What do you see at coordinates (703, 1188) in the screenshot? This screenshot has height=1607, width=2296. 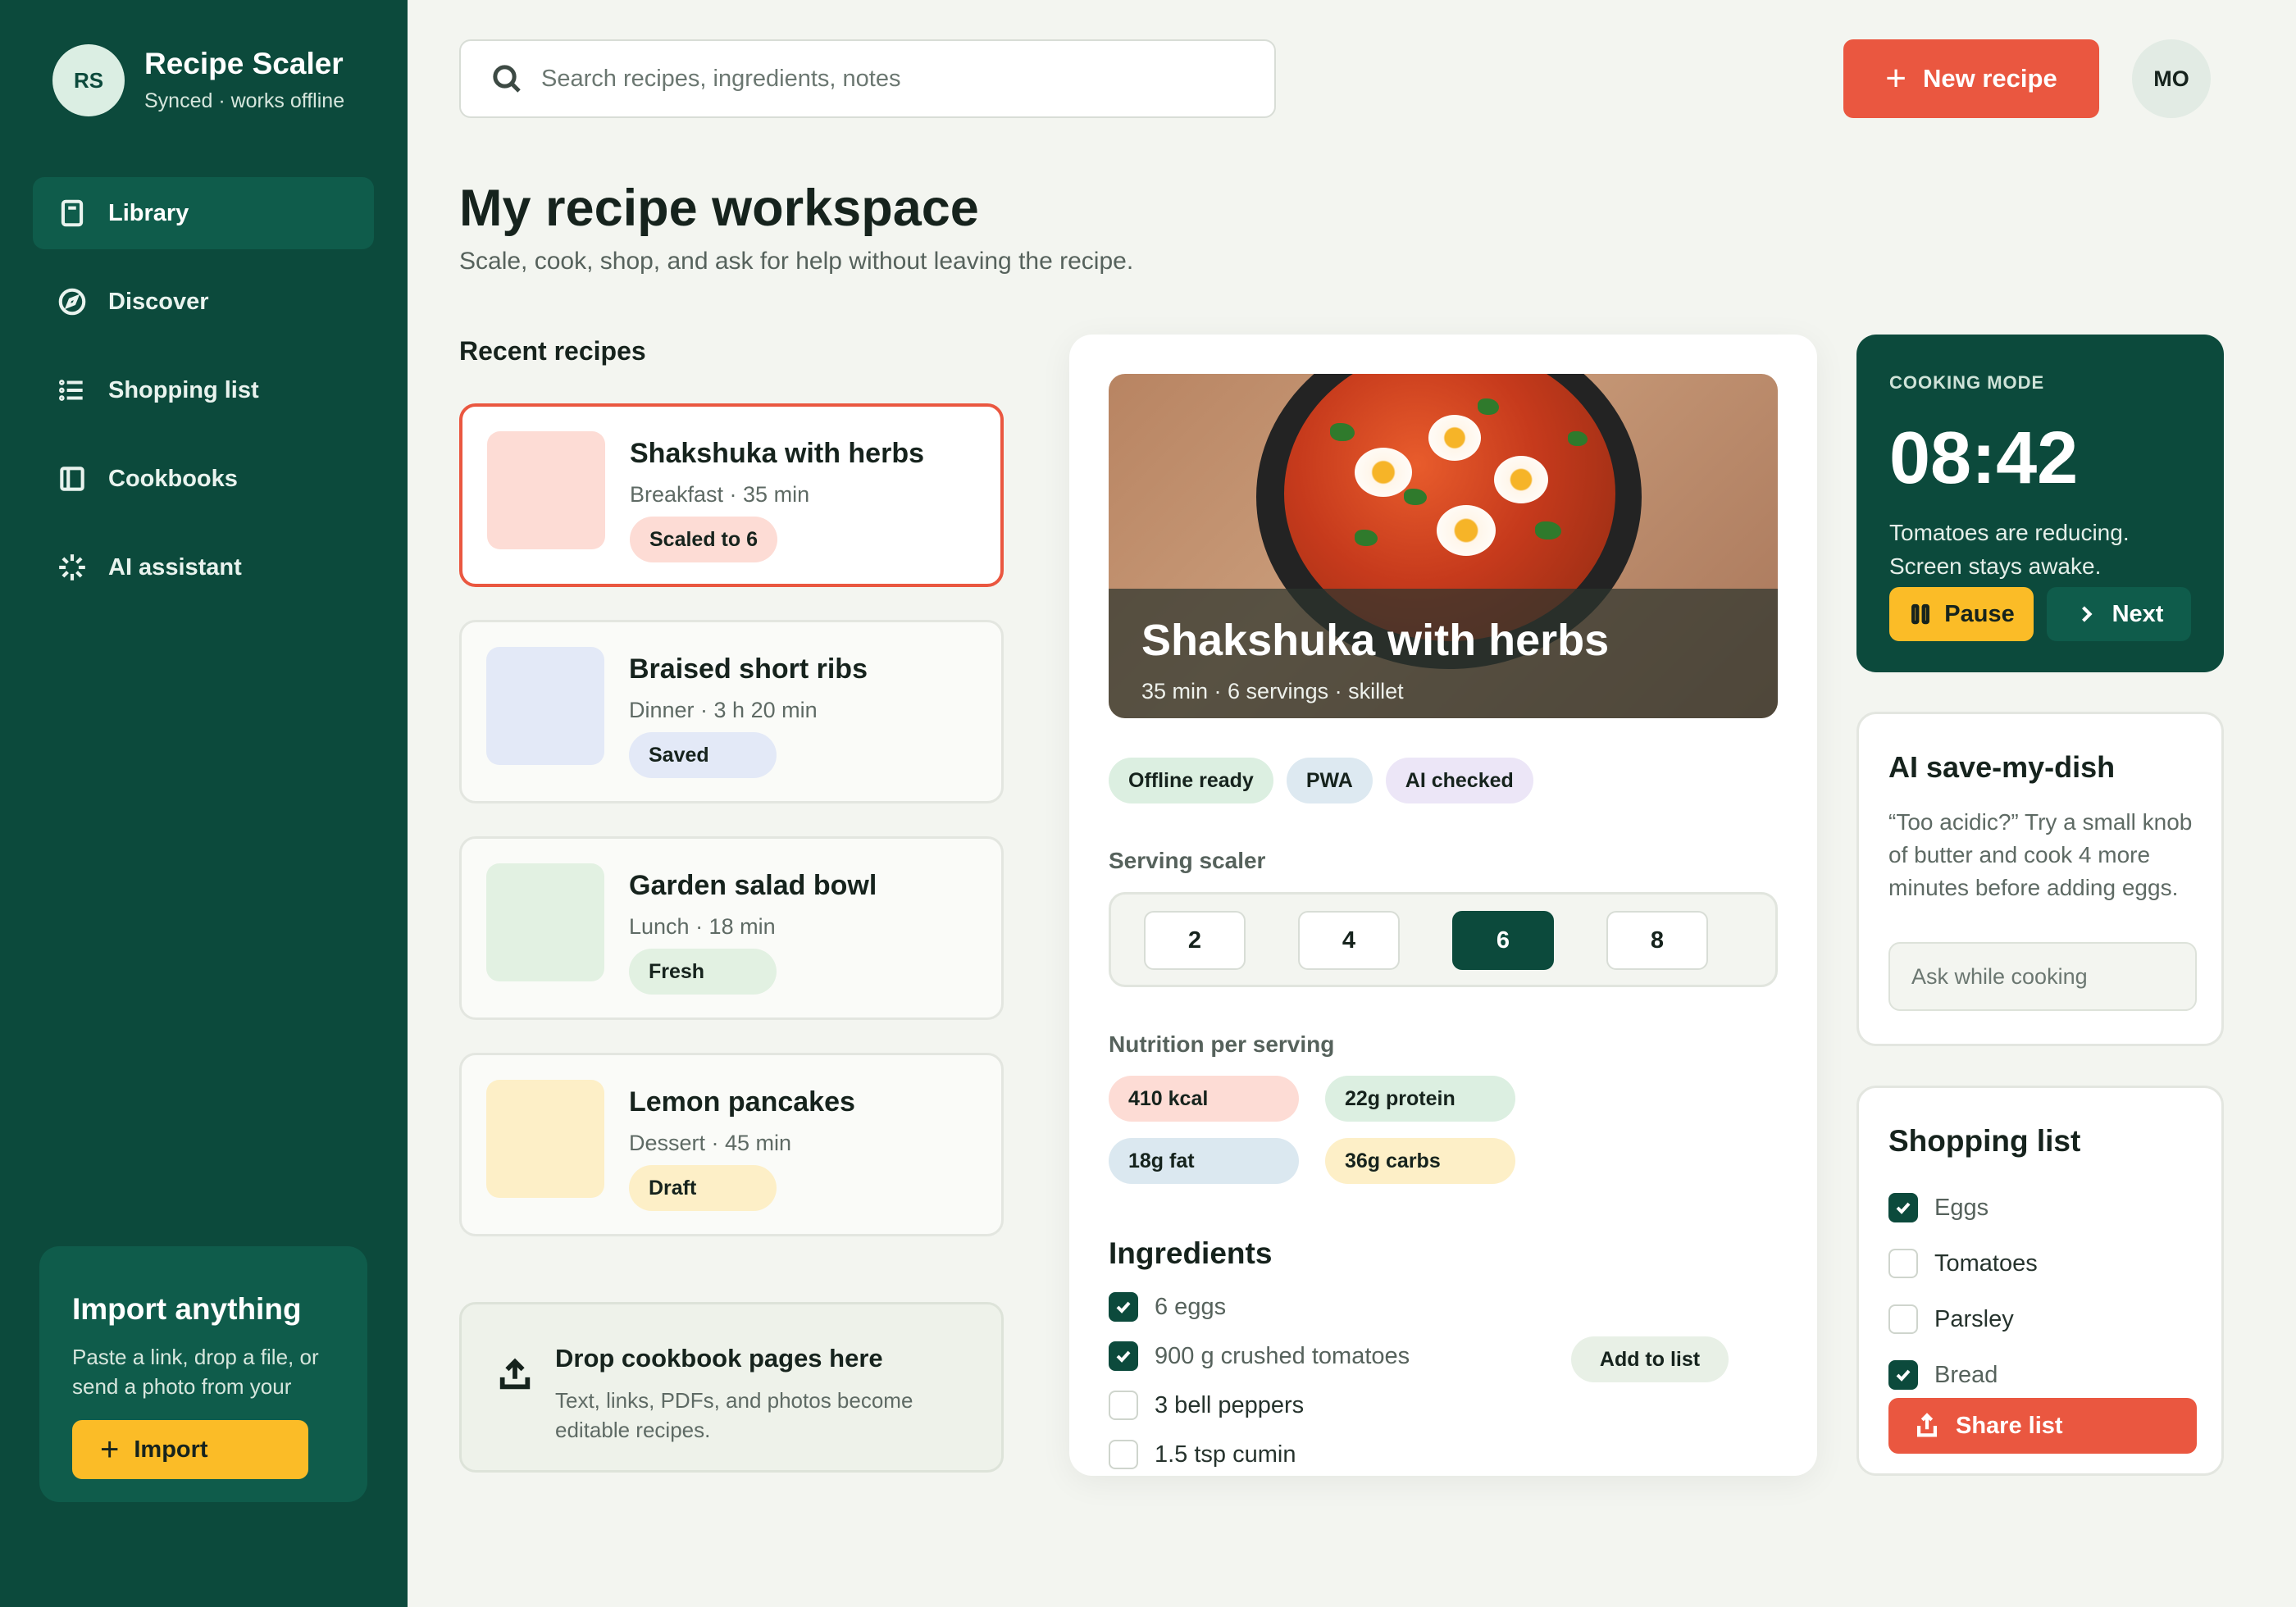 I see `status-badge: Draft` at bounding box center [703, 1188].